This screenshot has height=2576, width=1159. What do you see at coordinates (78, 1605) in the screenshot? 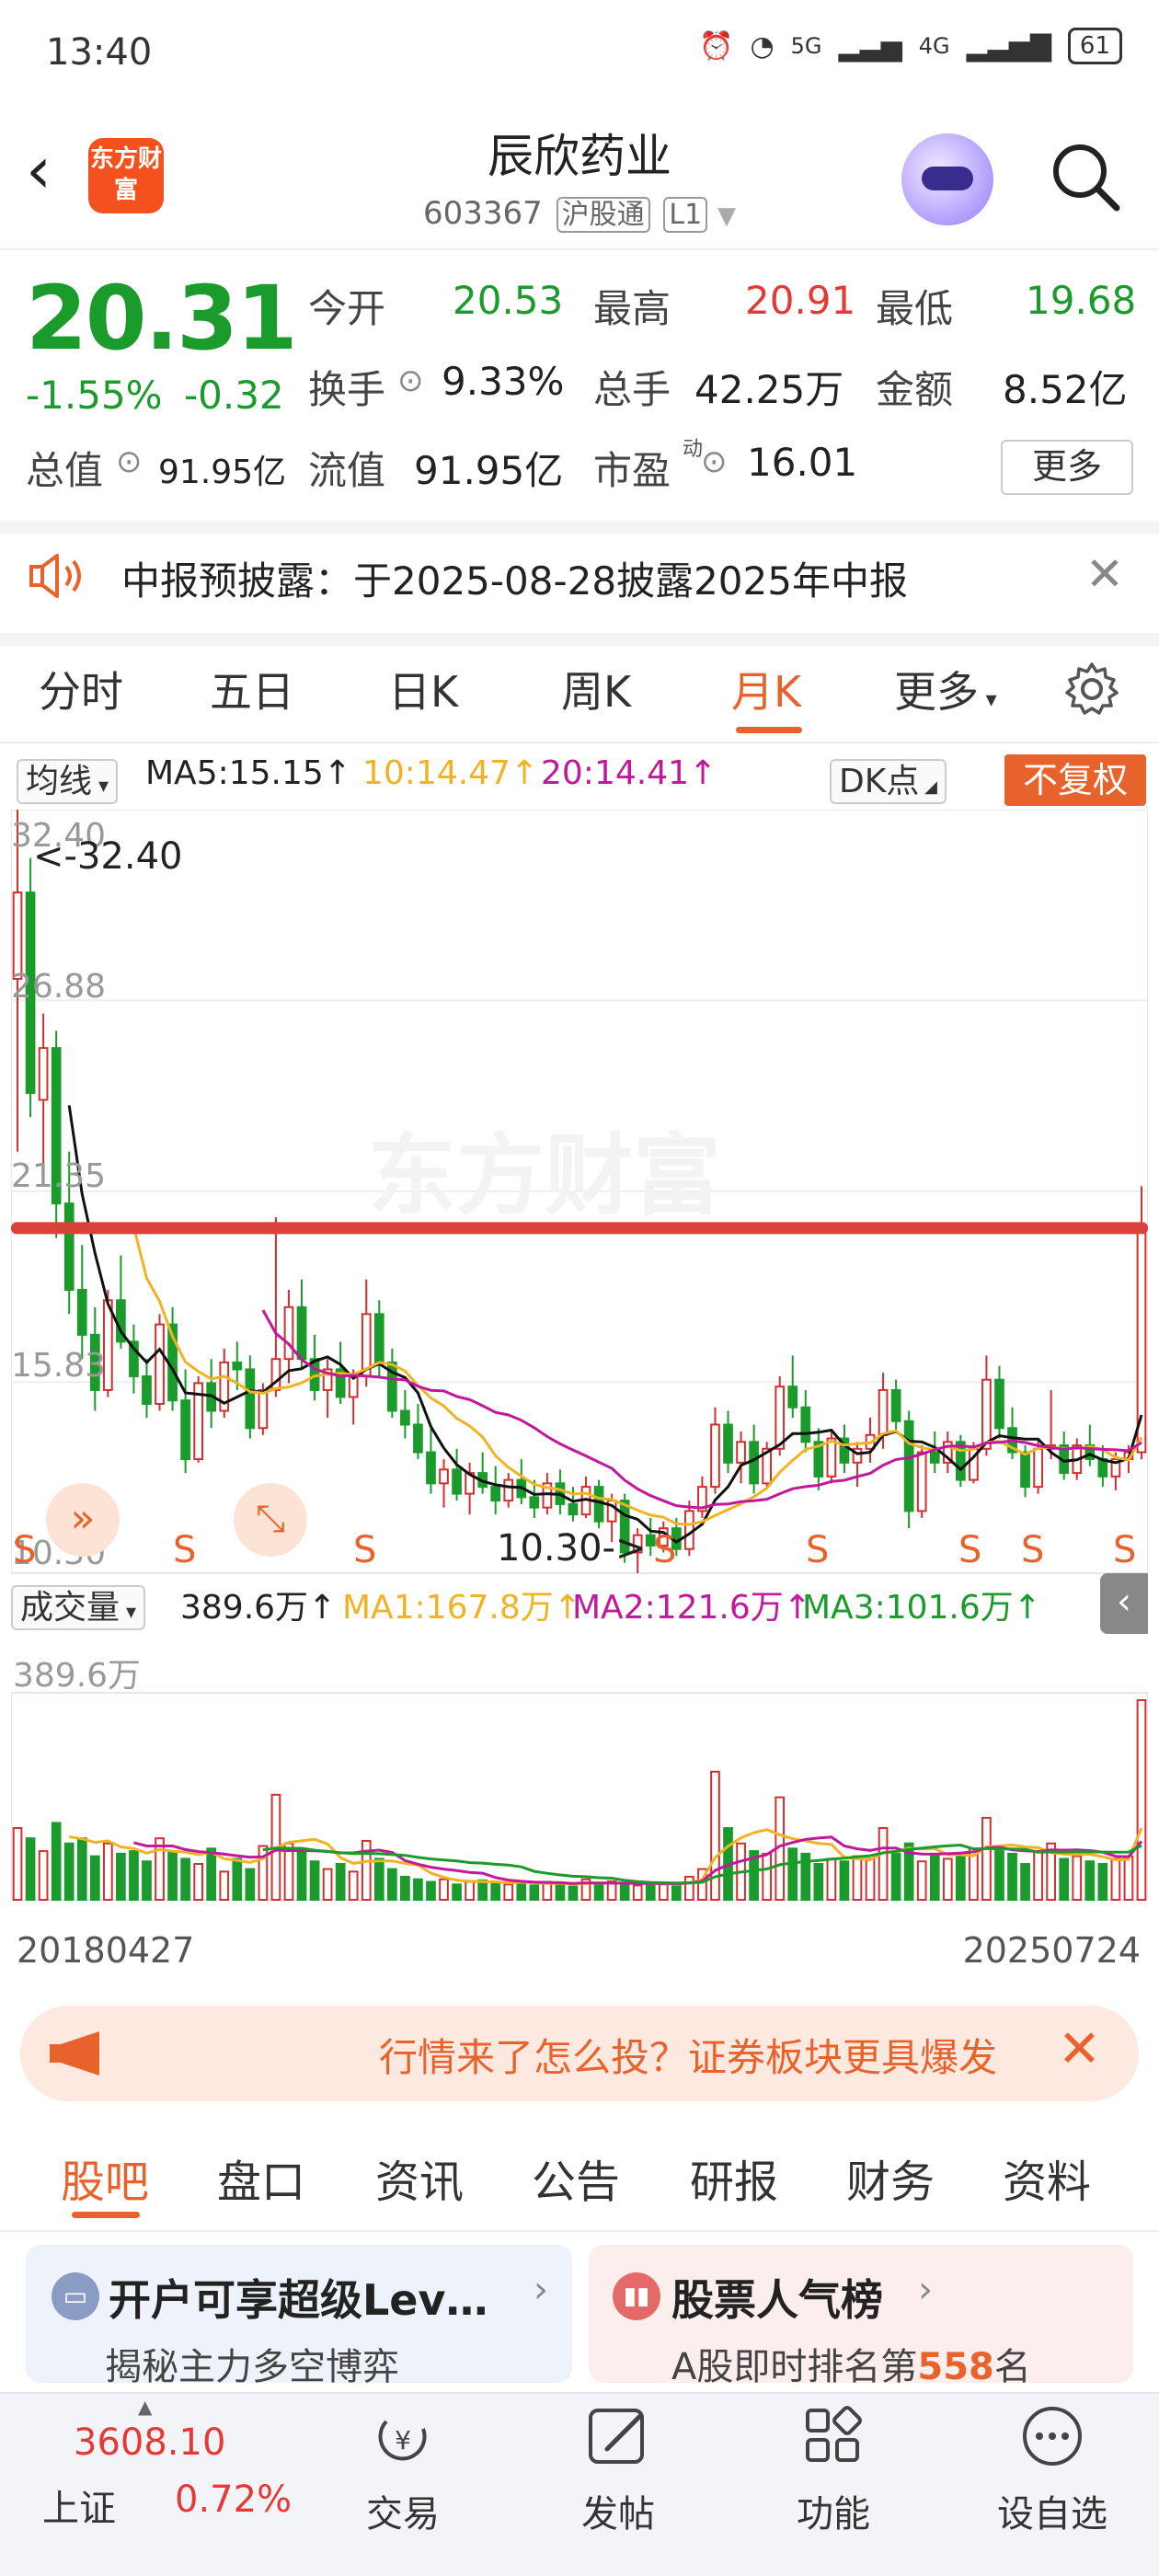
I see `volume-indicator-selector: 成交量 ▾` at bounding box center [78, 1605].